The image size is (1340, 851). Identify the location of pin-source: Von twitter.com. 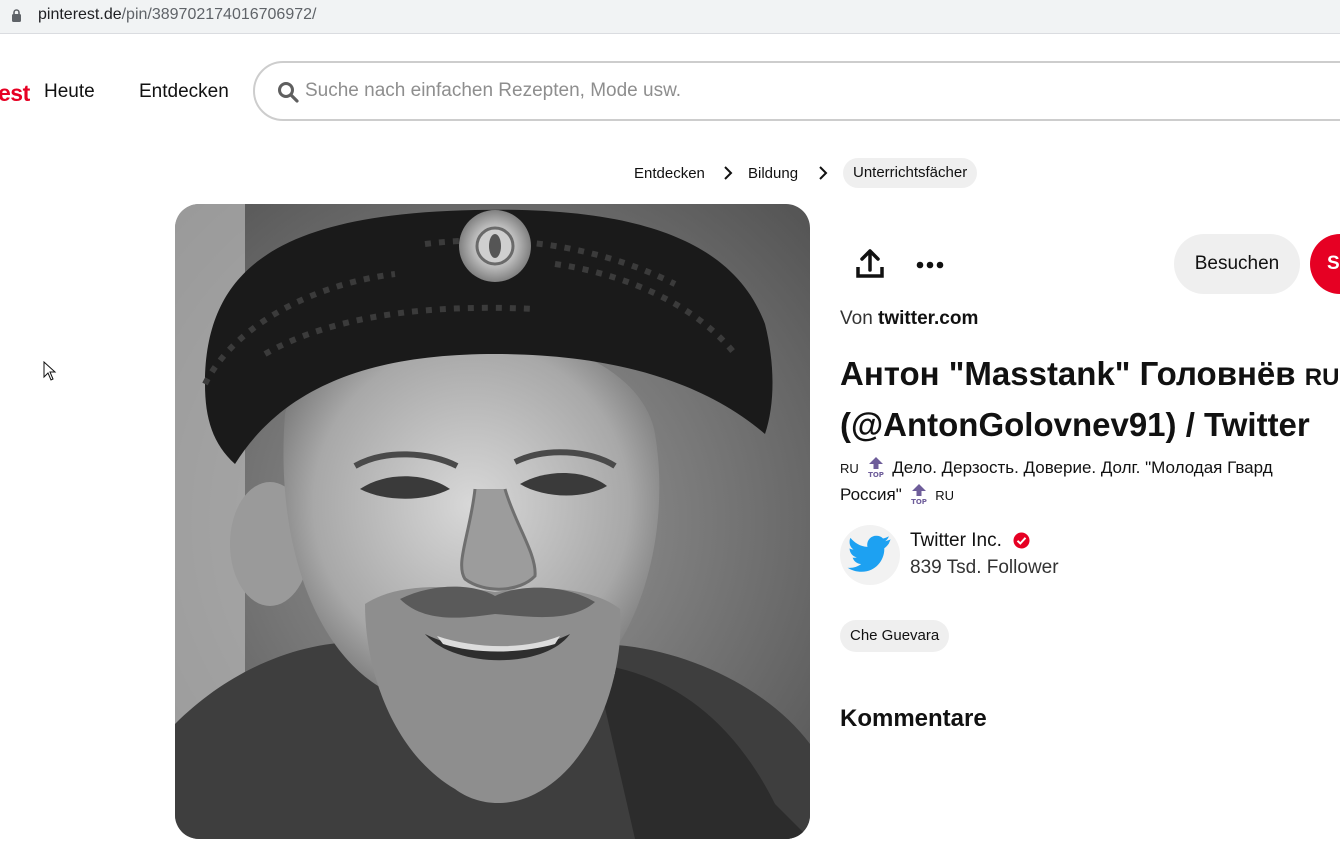
(909, 319).